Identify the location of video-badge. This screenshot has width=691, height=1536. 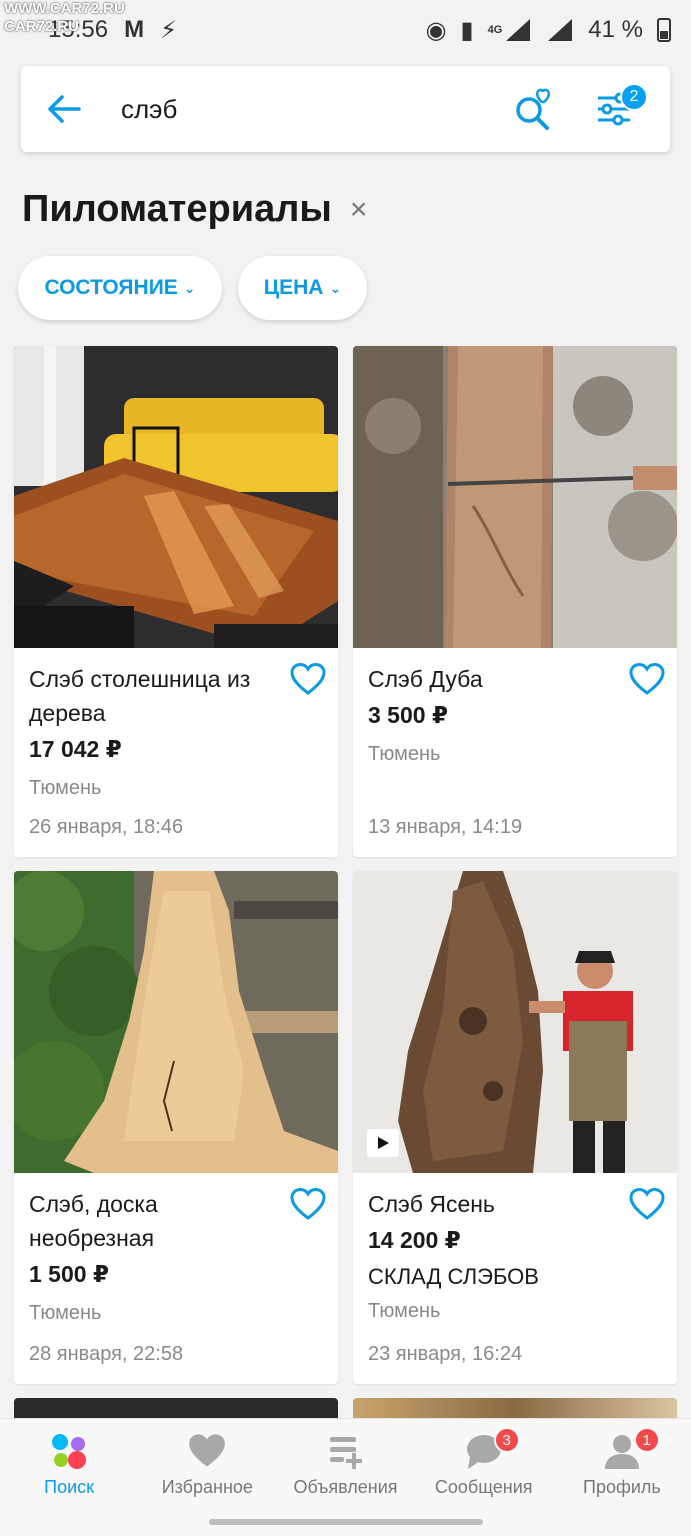
(383, 1143).